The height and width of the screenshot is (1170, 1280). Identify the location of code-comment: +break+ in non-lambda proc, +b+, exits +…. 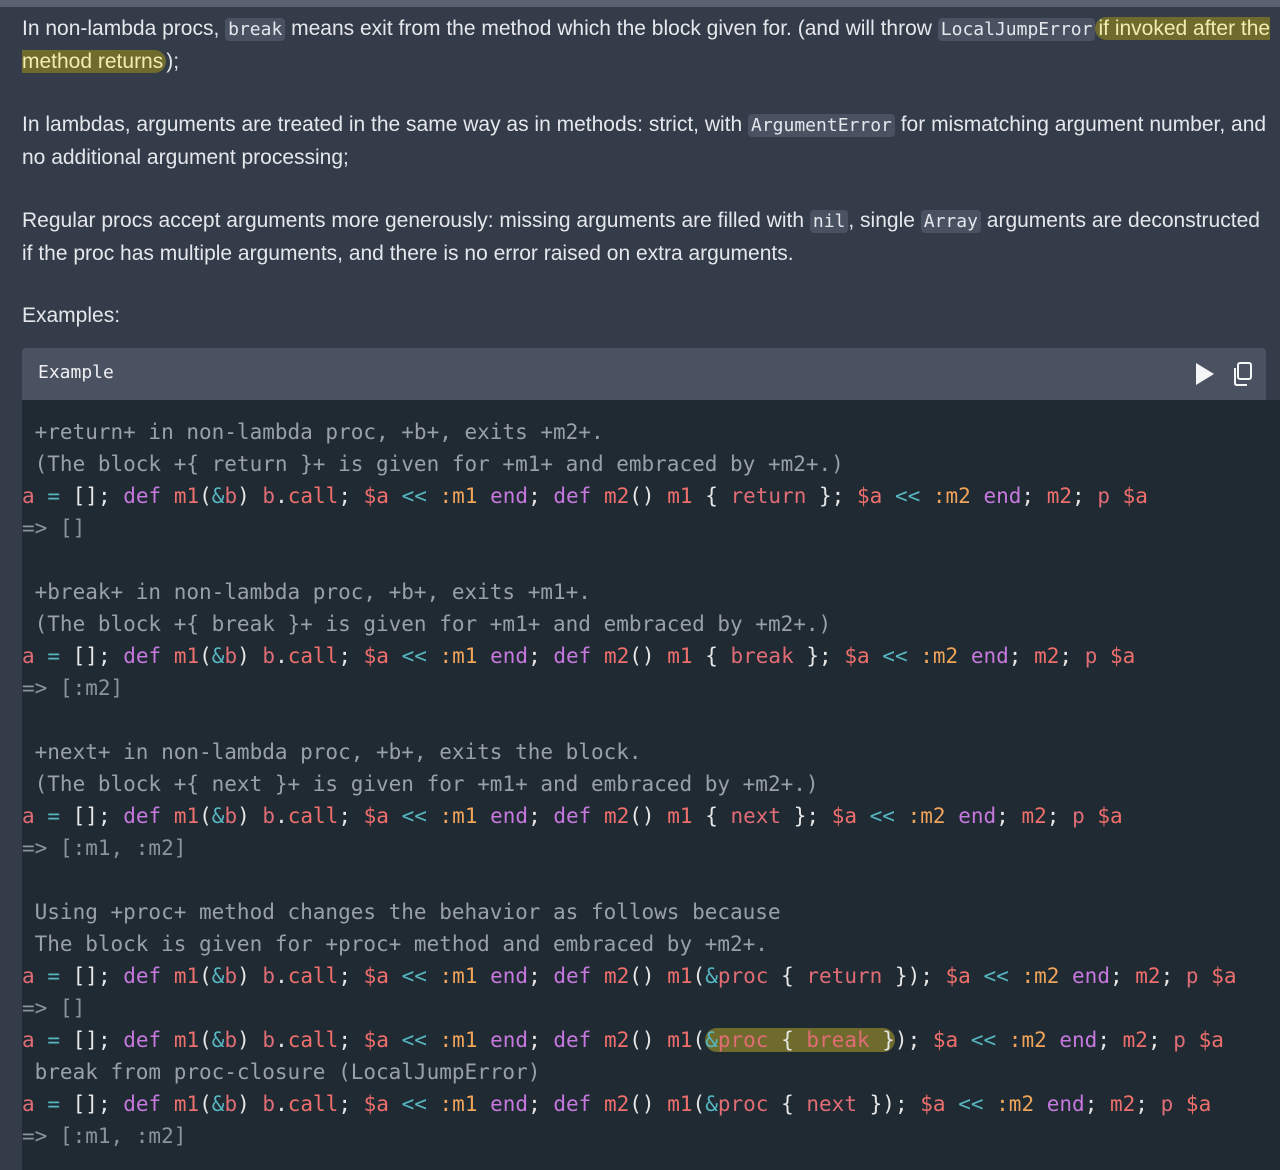
(306, 592).